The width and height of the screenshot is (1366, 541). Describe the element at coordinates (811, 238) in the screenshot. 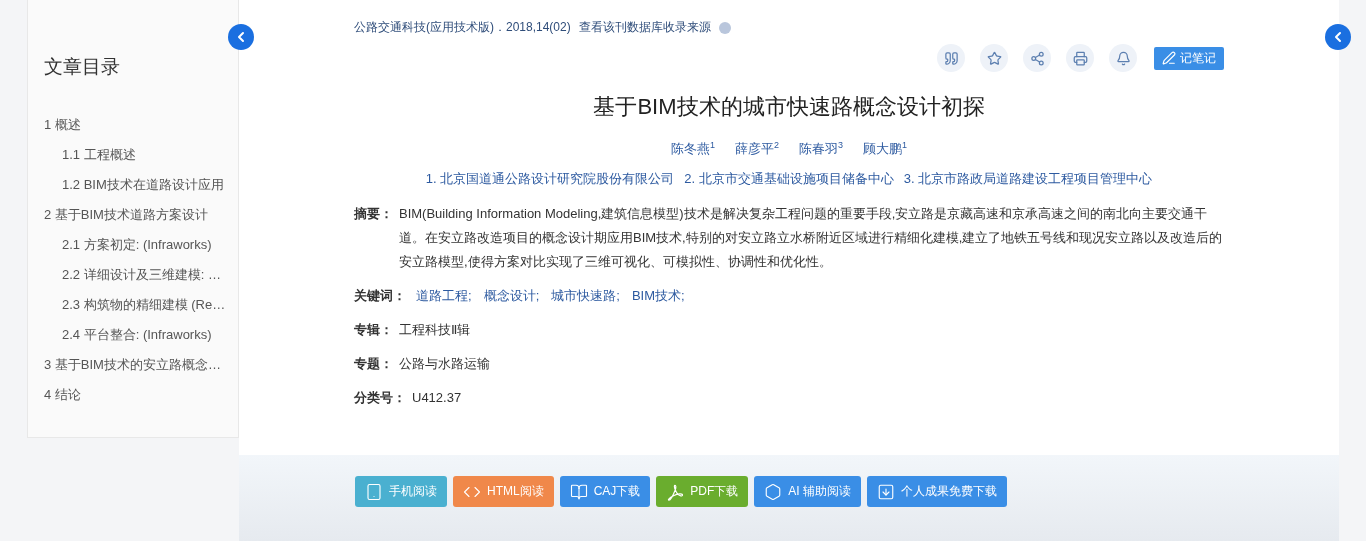

I see `field-value: BIM(Building Information Modeling,建筑信息模型)技术是解决复杂工程问题的重要手段,安立路是京藏高速和京承高速之间的南北向主要交通干道。在安立路改造项目的概念设计期应用BIM技术,特别的对安立路立水桥附近区域进行精细化建模,建立了地铁五号线和现况安立路以及改造后的安立路模型,使得方案对比实现了三维可视化、可模拟性、协调性和优化性。` at that location.